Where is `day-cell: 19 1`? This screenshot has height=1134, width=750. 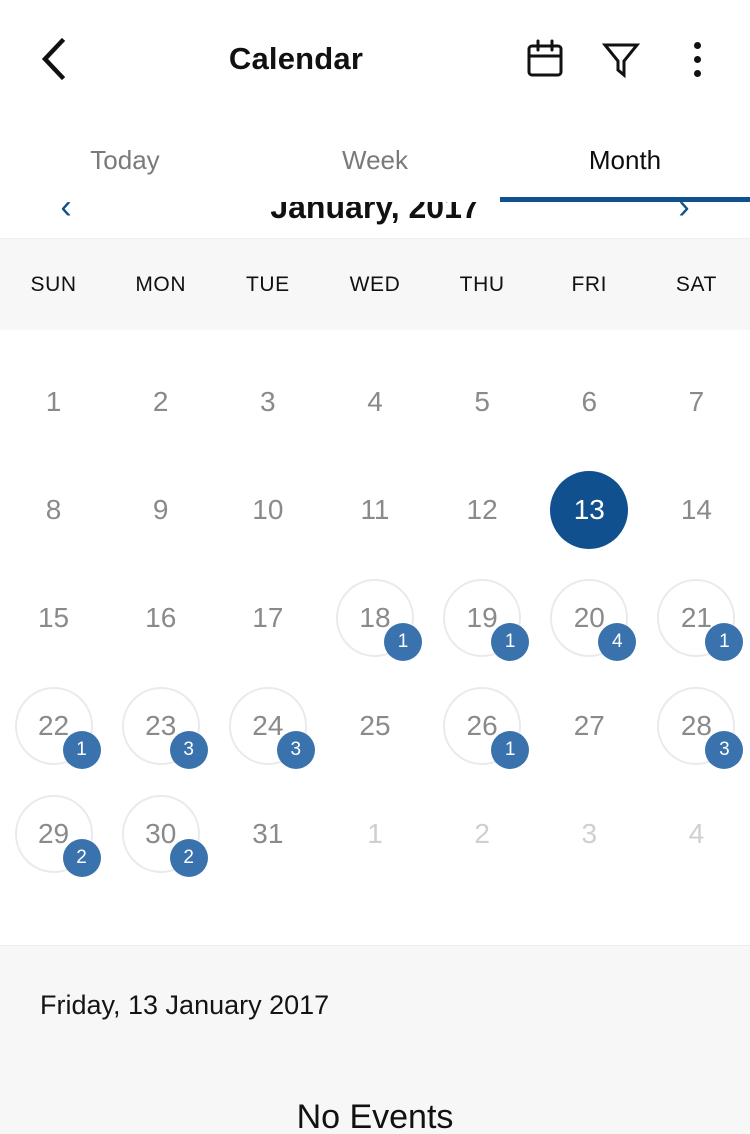 day-cell: 19 1 is located at coordinates (482, 618).